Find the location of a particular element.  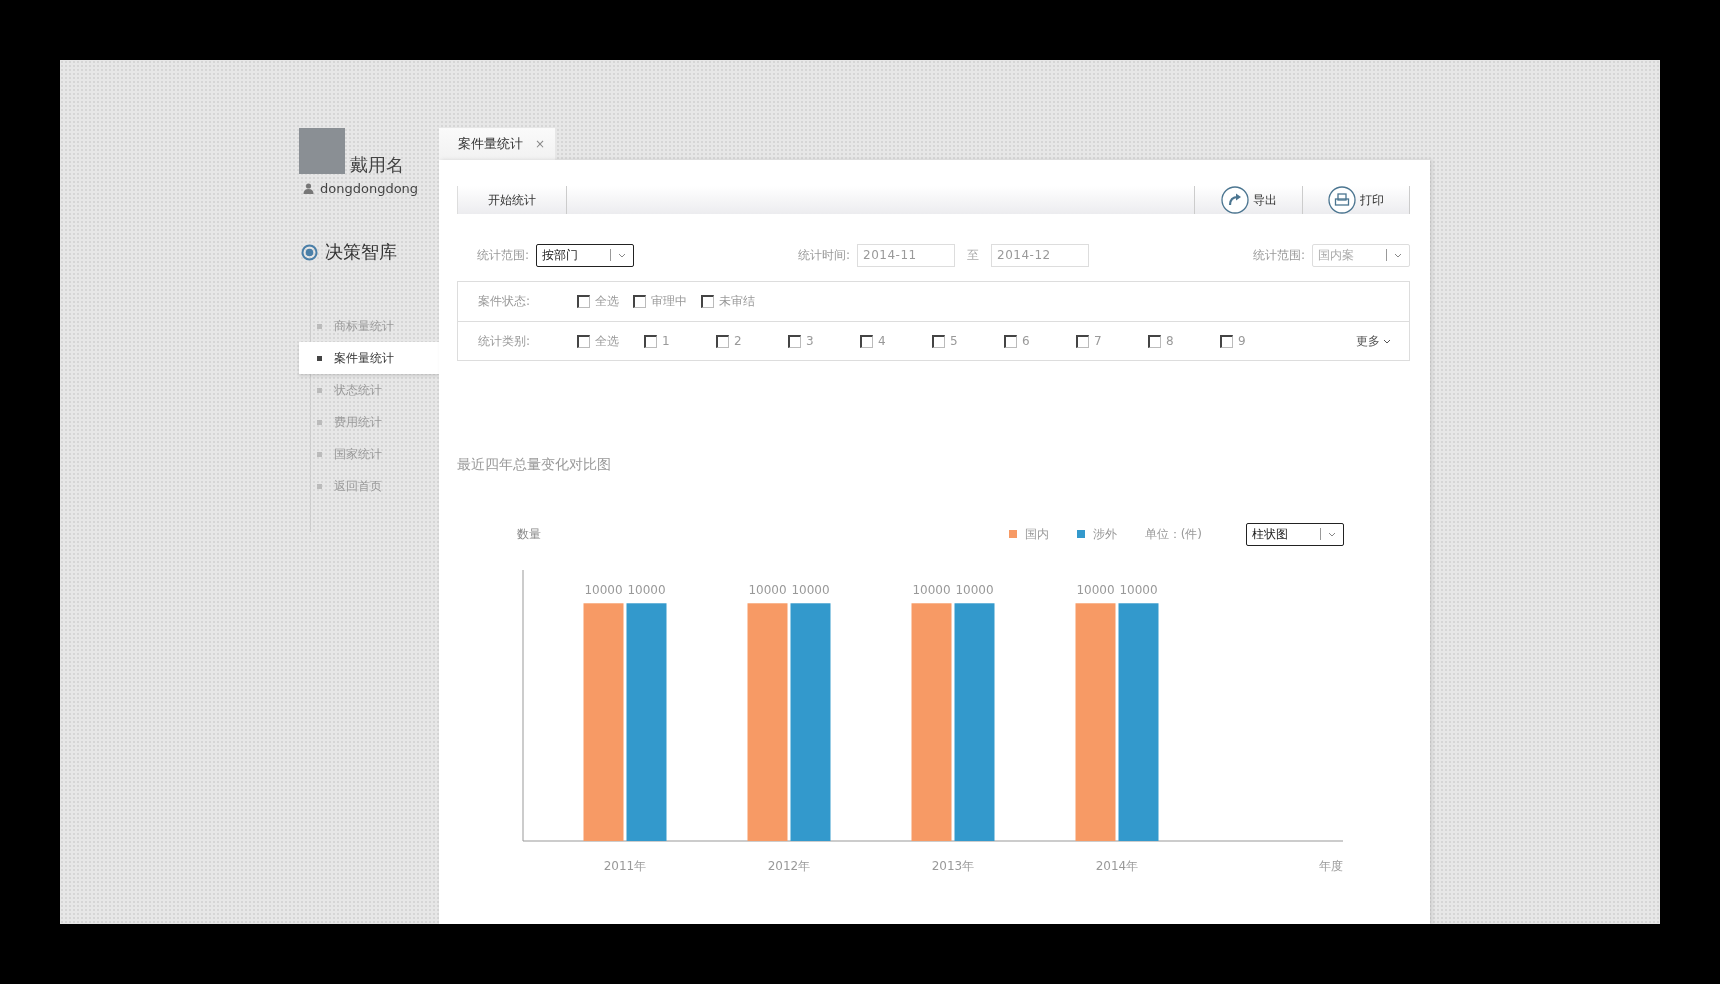

checkbox-label: 4 is located at coordinates (882, 341).